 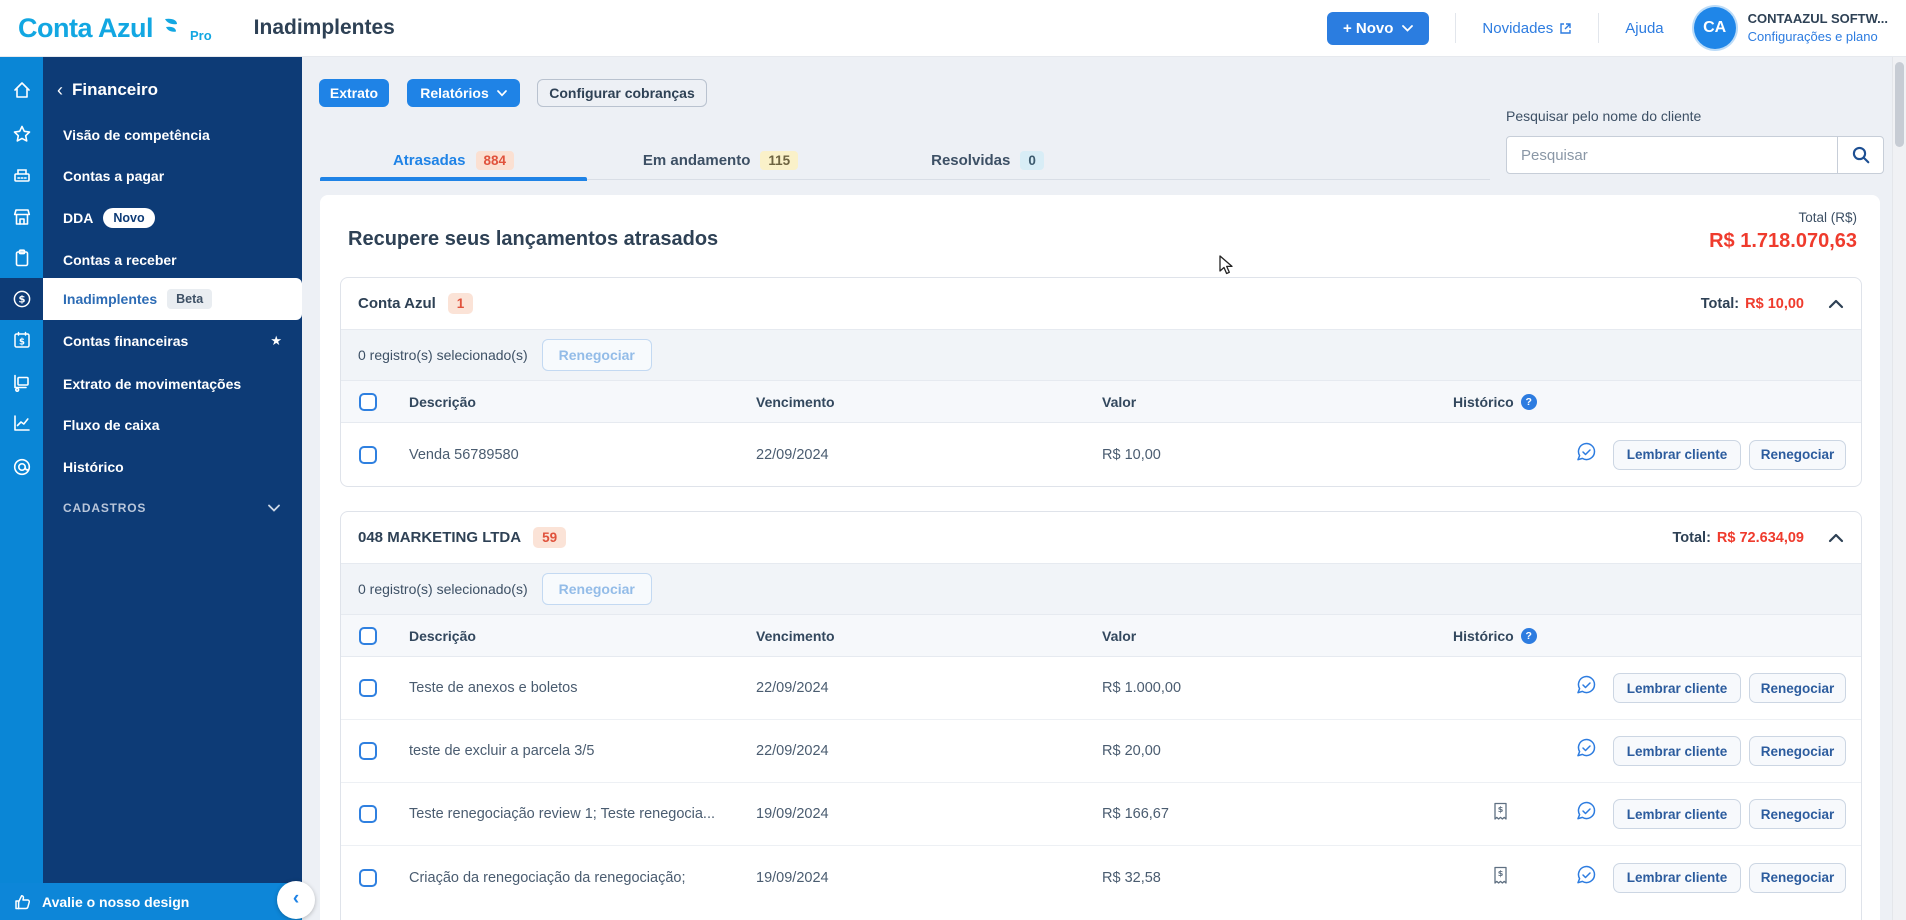 What do you see at coordinates (190, 299) in the screenshot?
I see `beta-badge: Beta` at bounding box center [190, 299].